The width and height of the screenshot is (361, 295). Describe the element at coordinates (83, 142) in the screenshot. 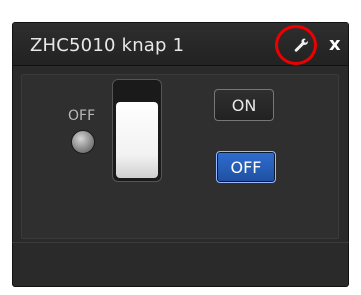

I see `status-led-icon` at that location.